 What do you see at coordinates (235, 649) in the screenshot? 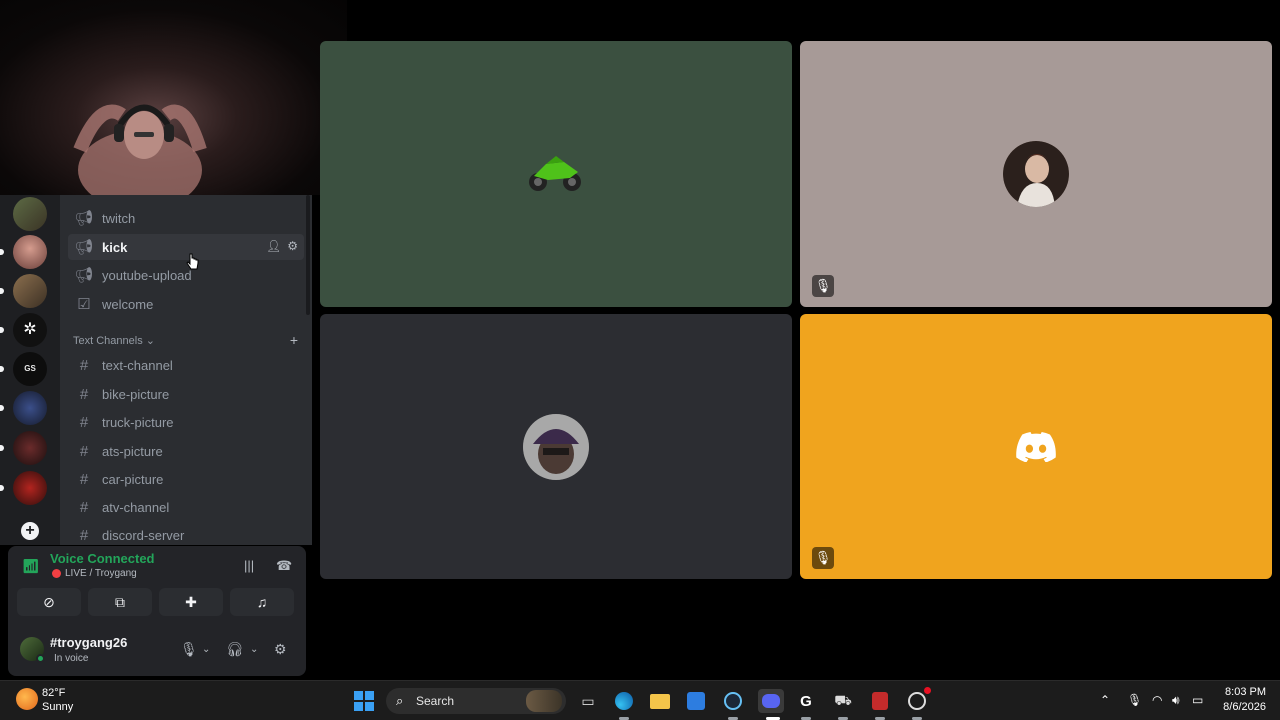
I see `headphones-icon: 🎧︎` at bounding box center [235, 649].